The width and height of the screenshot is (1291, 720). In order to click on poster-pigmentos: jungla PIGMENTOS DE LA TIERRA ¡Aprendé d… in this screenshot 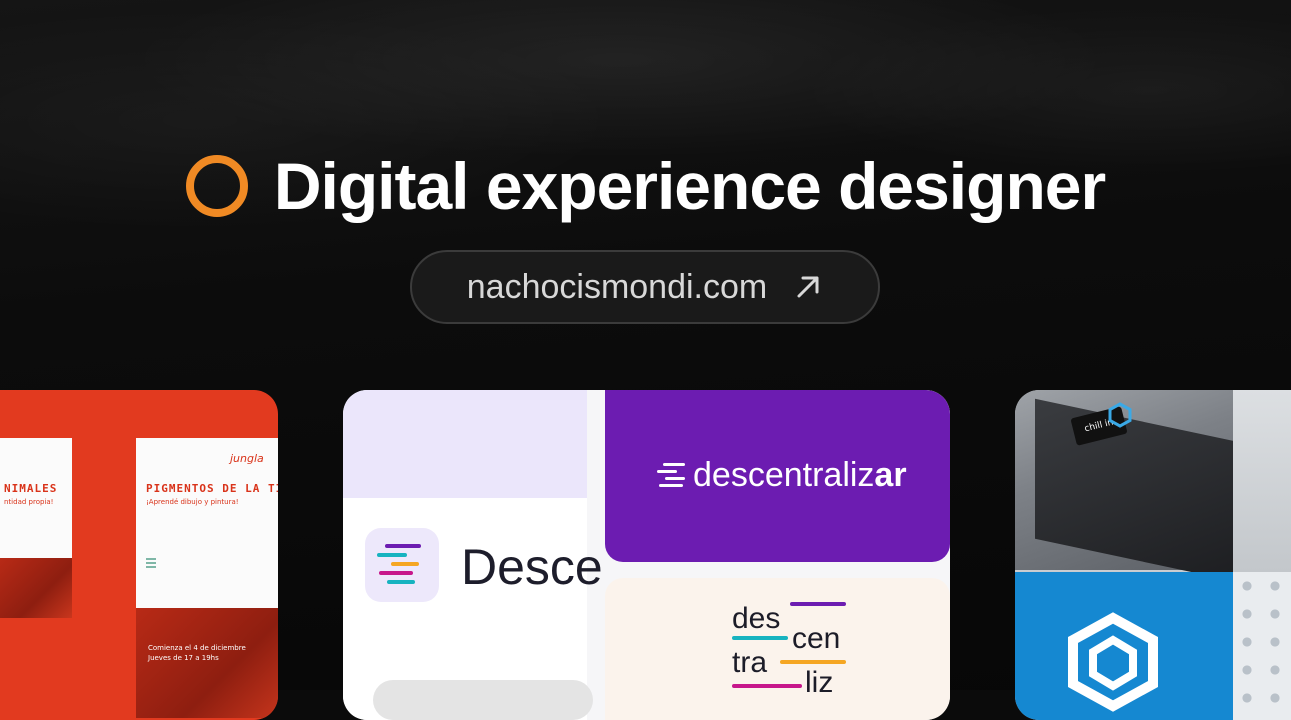, I will do `click(207, 523)`.